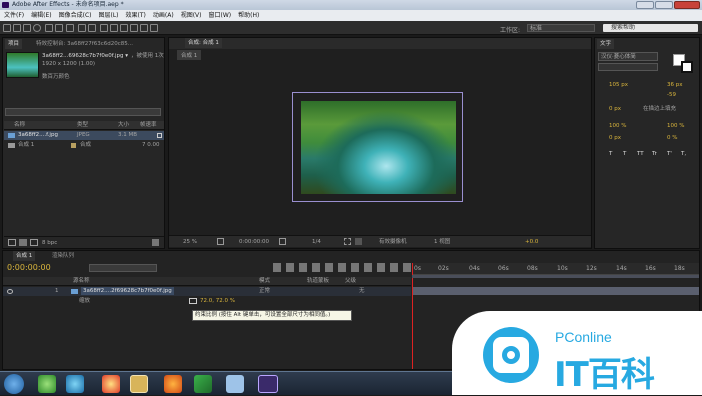 The width and height of the screenshot is (702, 396). I want to click on tab-render-queue: 渲染队列, so click(63, 256).